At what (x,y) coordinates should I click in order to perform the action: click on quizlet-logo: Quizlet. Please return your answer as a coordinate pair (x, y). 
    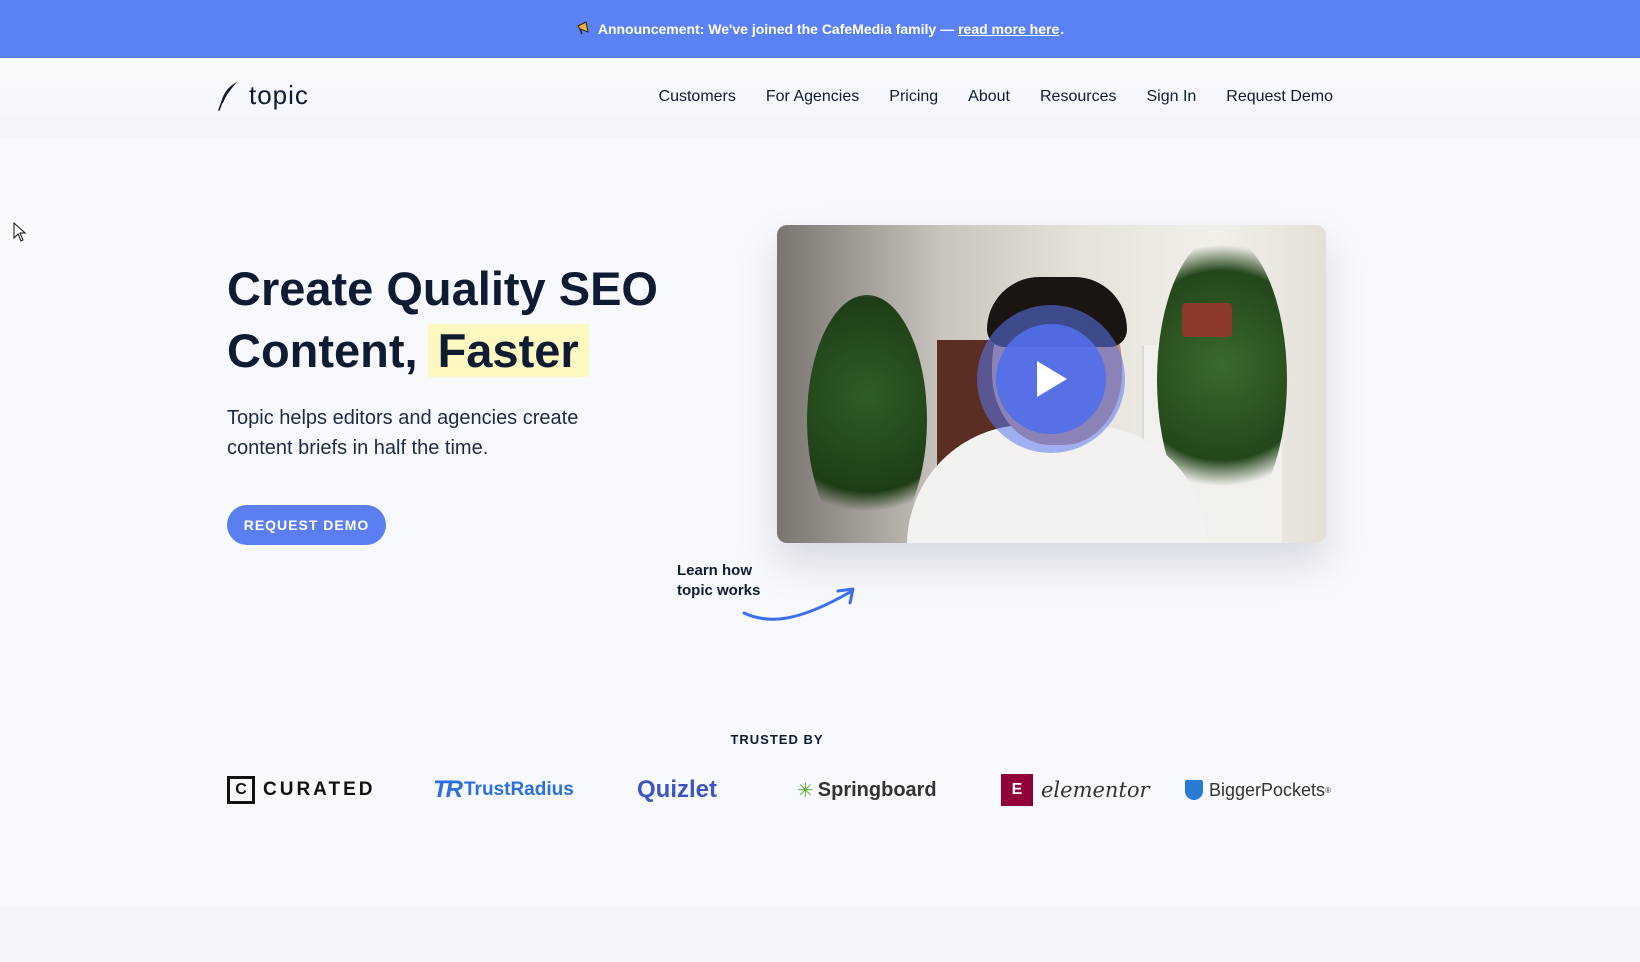
    Looking at the image, I should click on (677, 790).